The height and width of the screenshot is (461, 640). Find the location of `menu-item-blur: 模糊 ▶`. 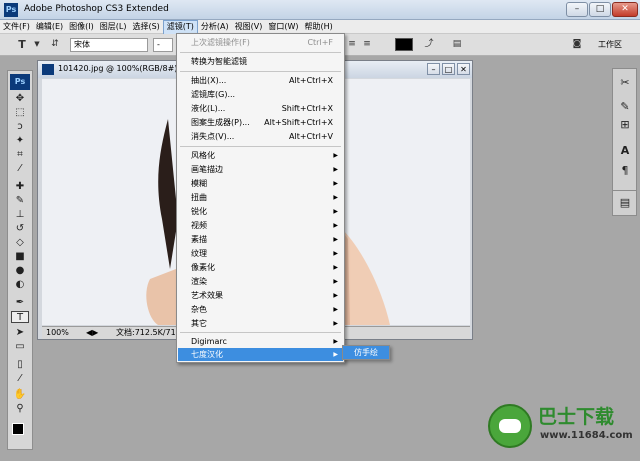

menu-item-blur: 模糊 ▶ is located at coordinates (260, 183).